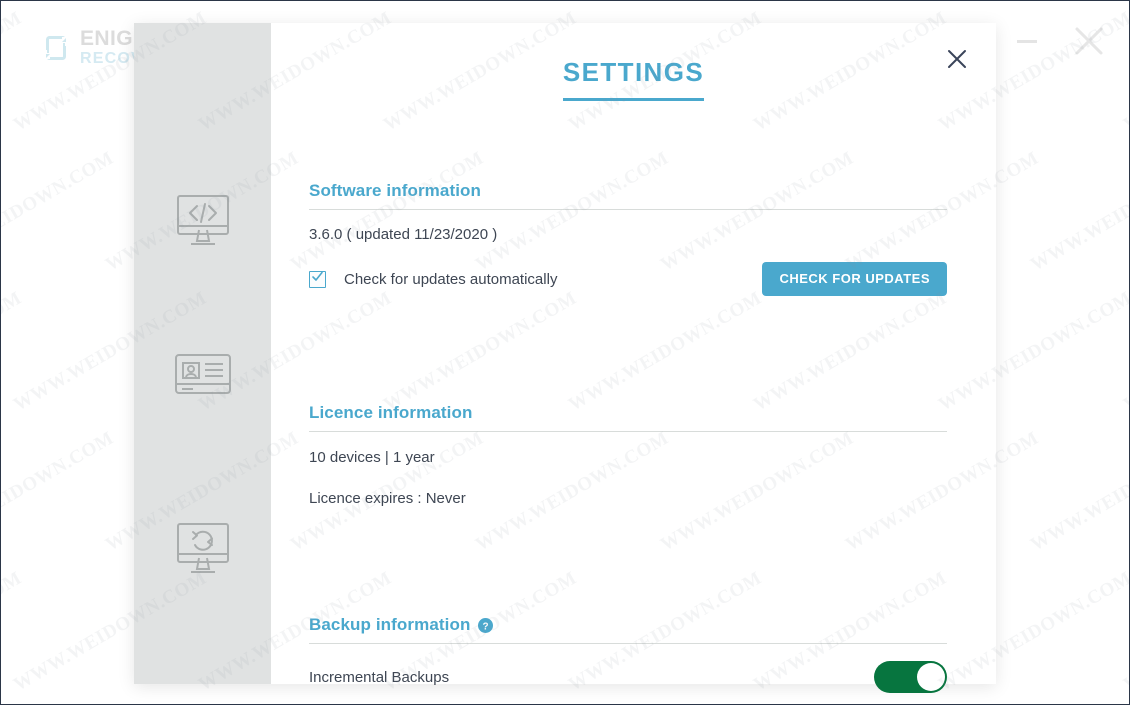 The height and width of the screenshot is (705, 1130). What do you see at coordinates (628, 659) in the screenshot?
I see `backup-information-section: Backup information ? Incremental Backups` at bounding box center [628, 659].